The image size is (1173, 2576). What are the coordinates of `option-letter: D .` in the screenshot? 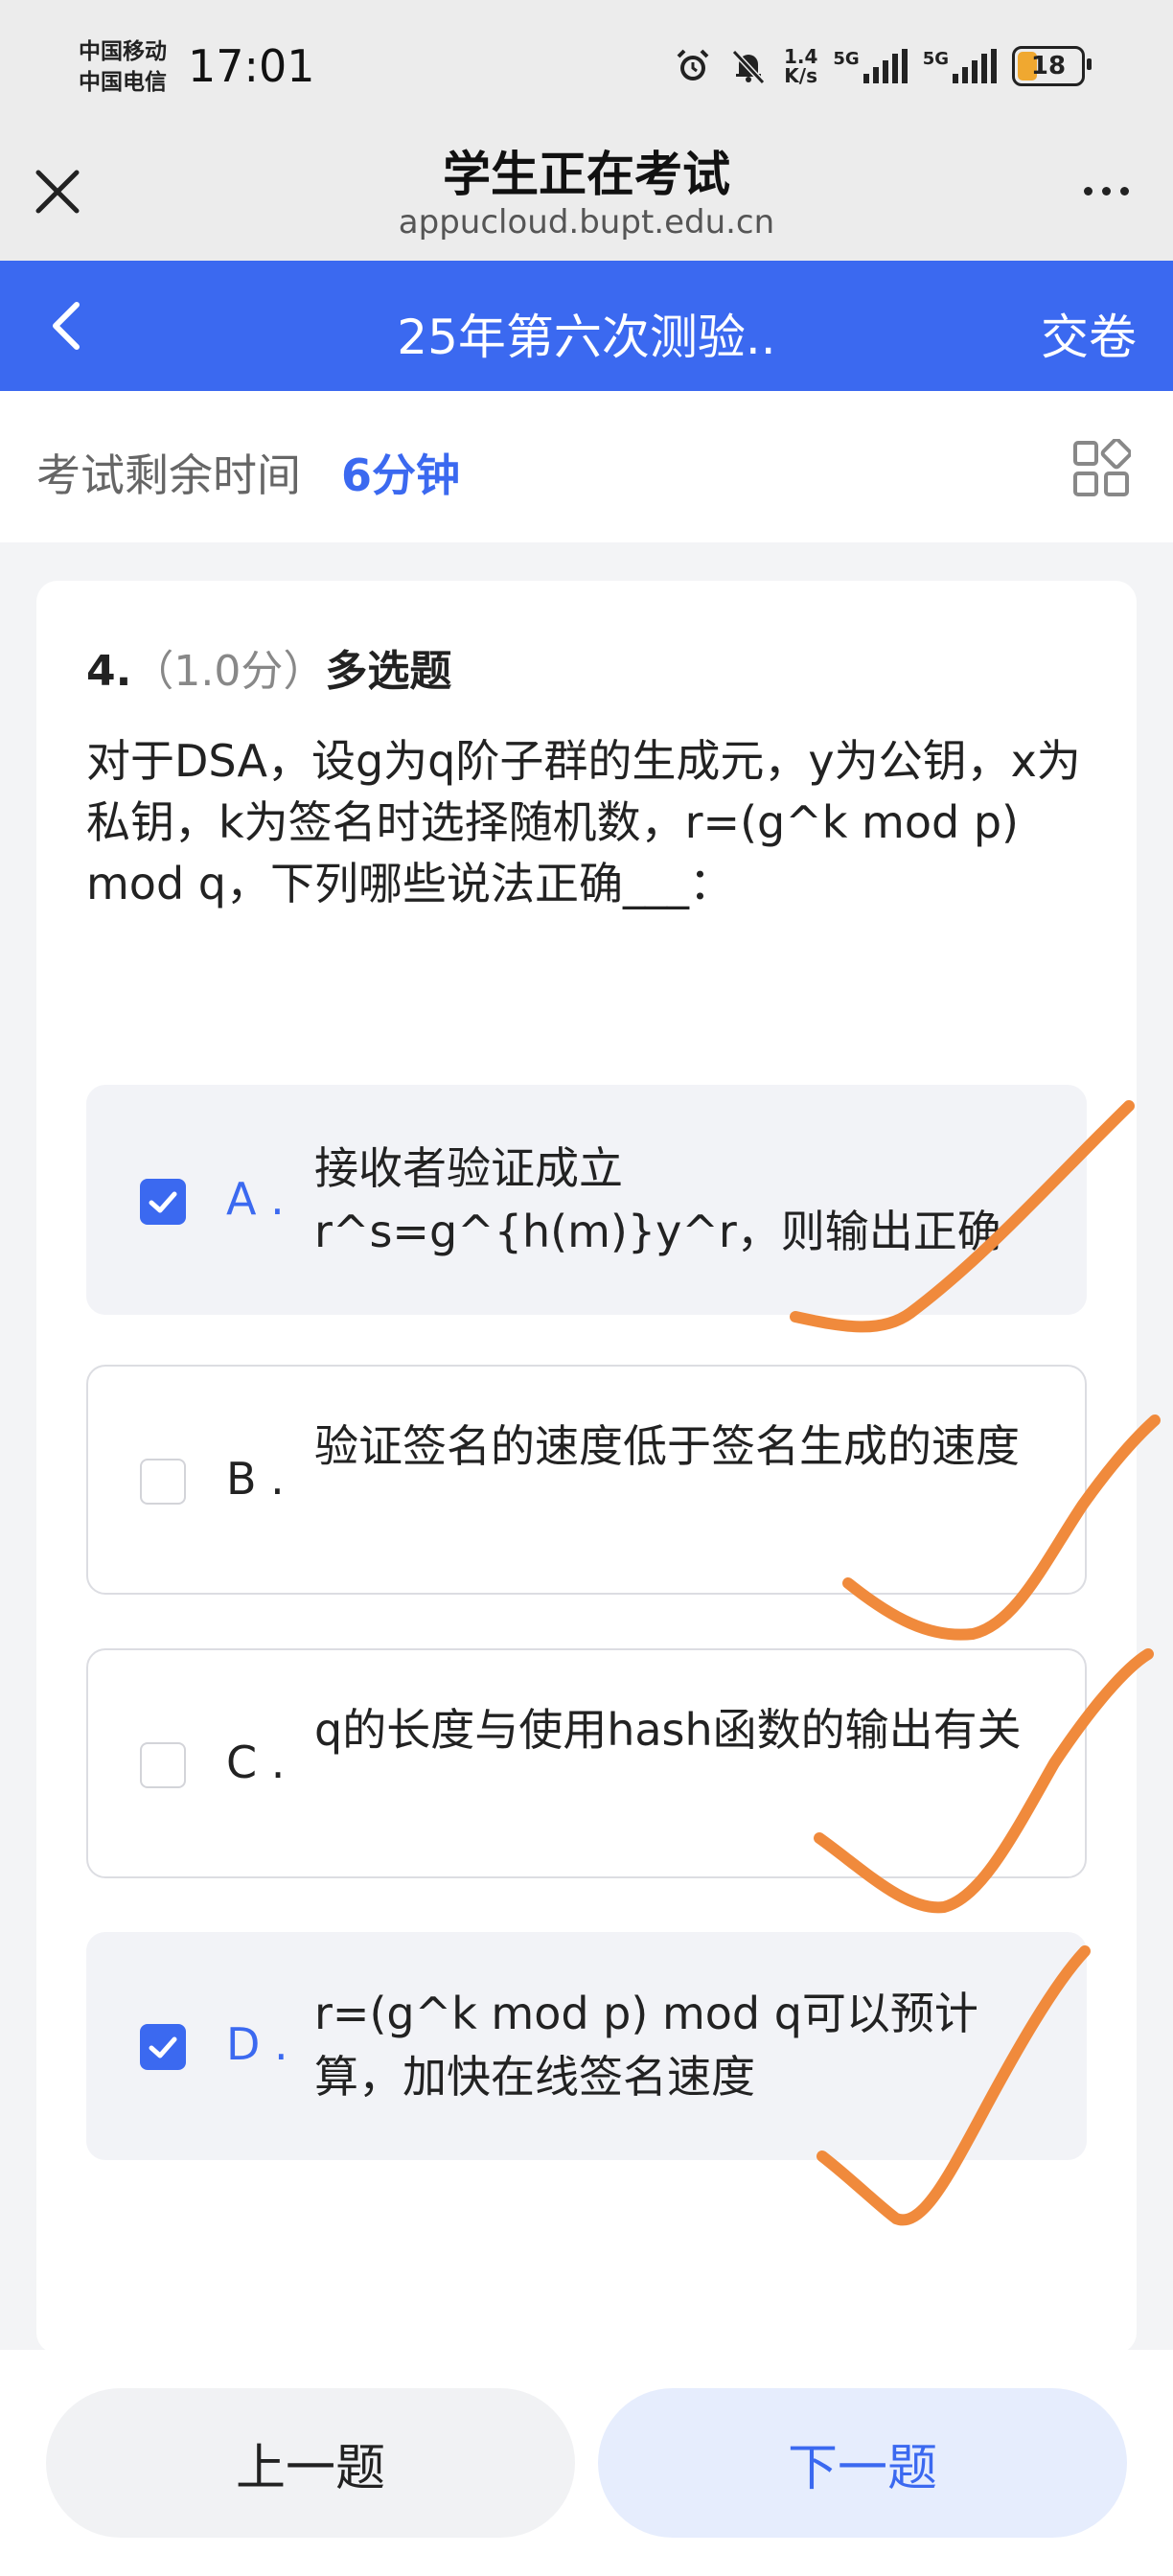 It's located at (257, 2044).